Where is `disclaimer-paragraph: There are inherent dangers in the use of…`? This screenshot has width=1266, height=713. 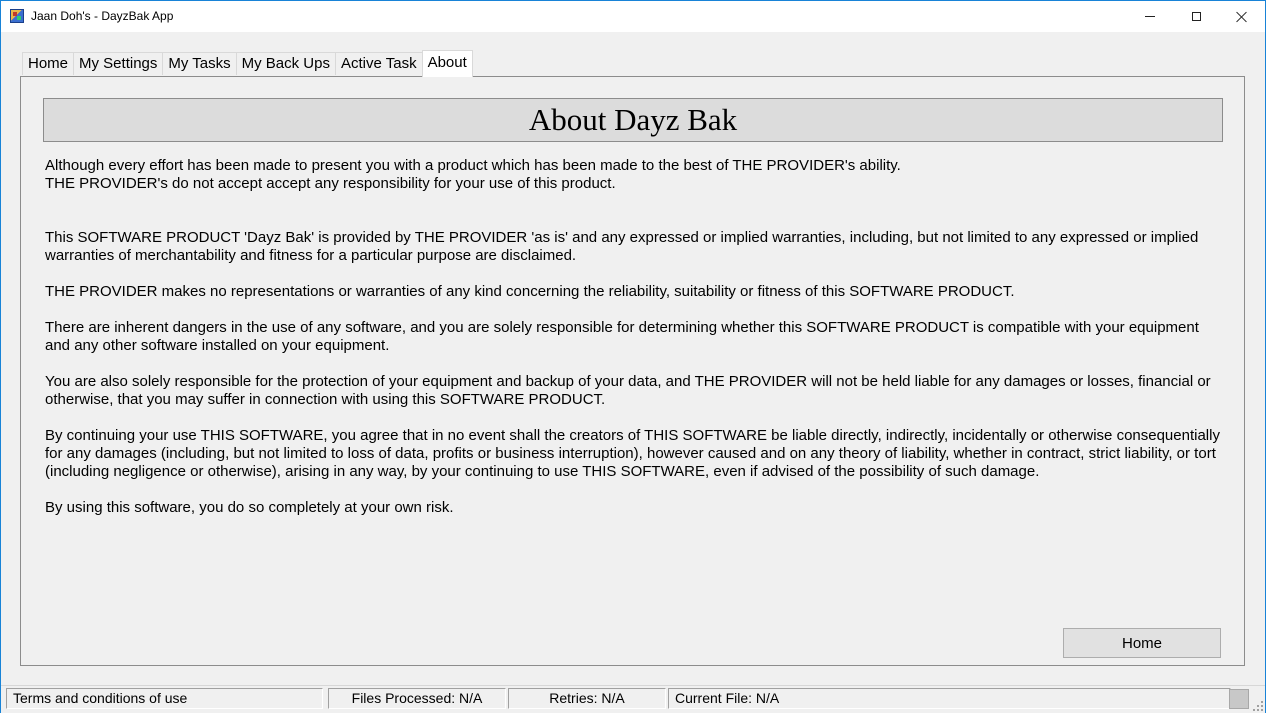 disclaimer-paragraph: There are inherent dangers in the use of… is located at coordinates (622, 336).